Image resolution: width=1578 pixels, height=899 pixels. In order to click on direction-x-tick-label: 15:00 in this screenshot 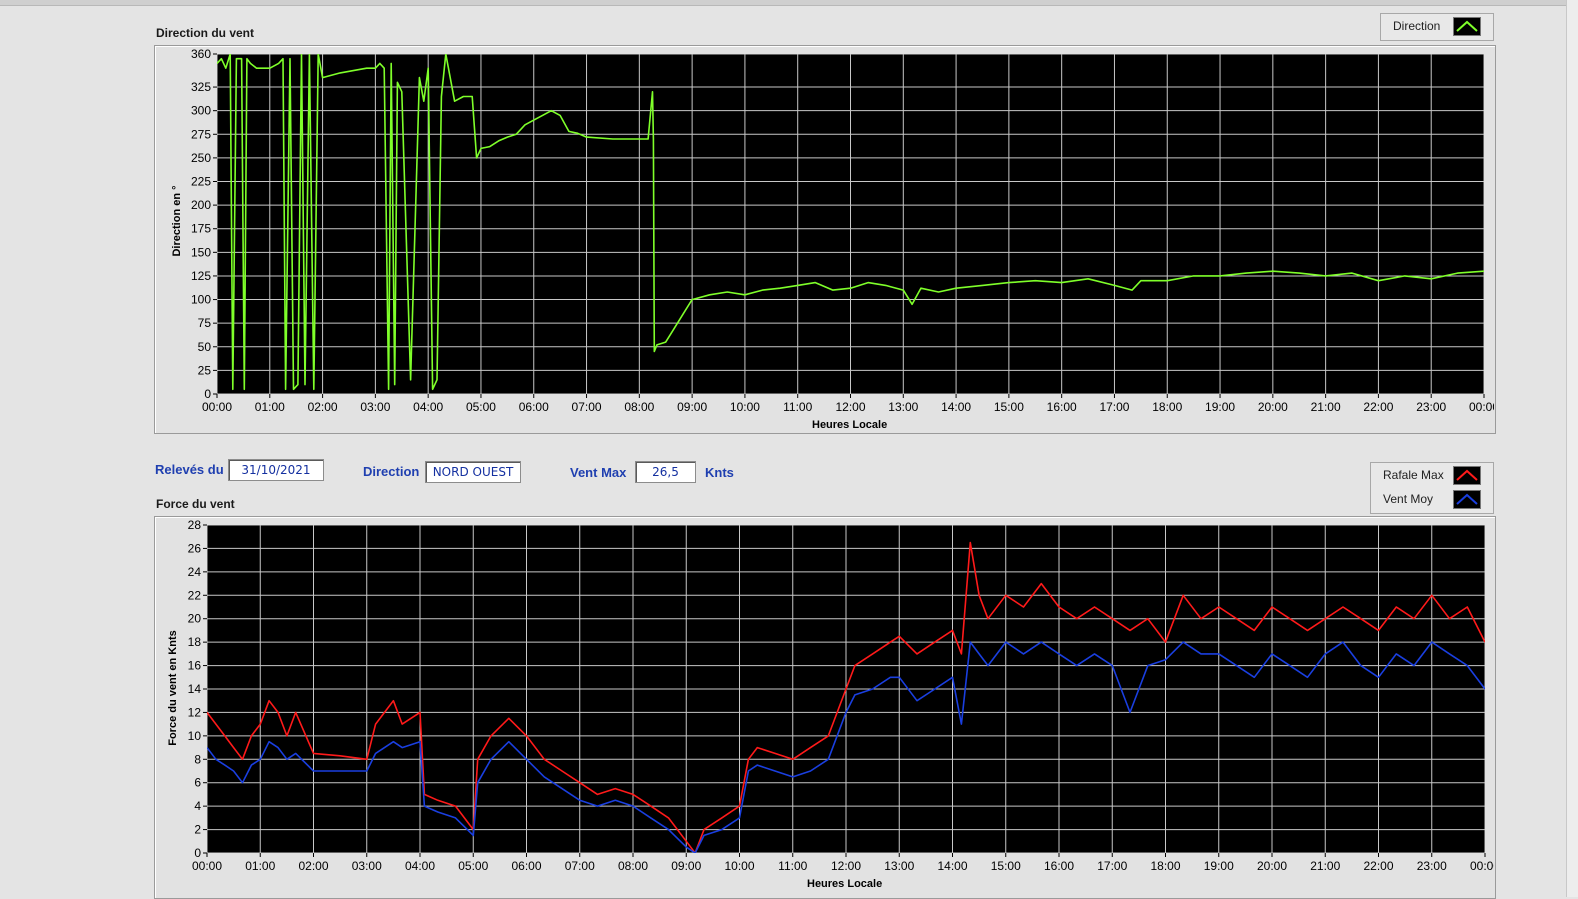, I will do `click(1009, 407)`.